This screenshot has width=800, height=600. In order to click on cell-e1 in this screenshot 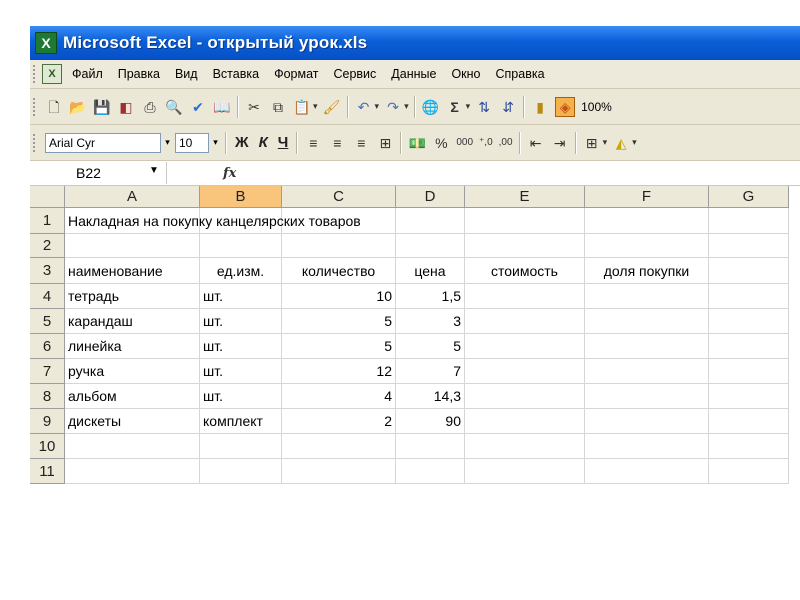, I will do `click(525, 221)`.